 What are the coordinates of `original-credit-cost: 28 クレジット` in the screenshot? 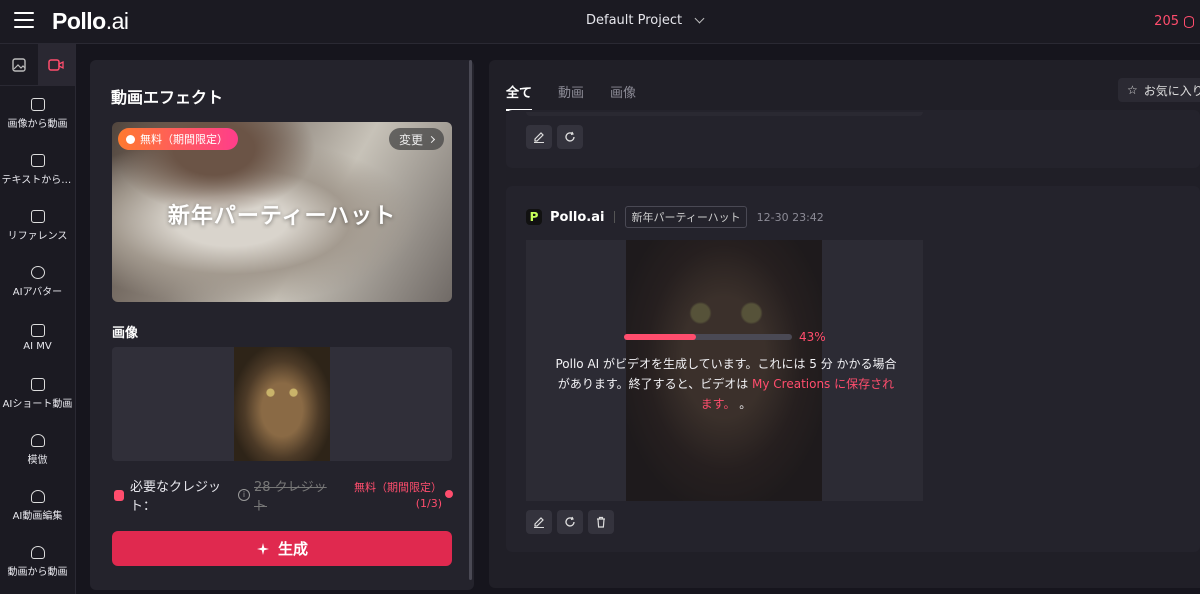 It's located at (290, 497).